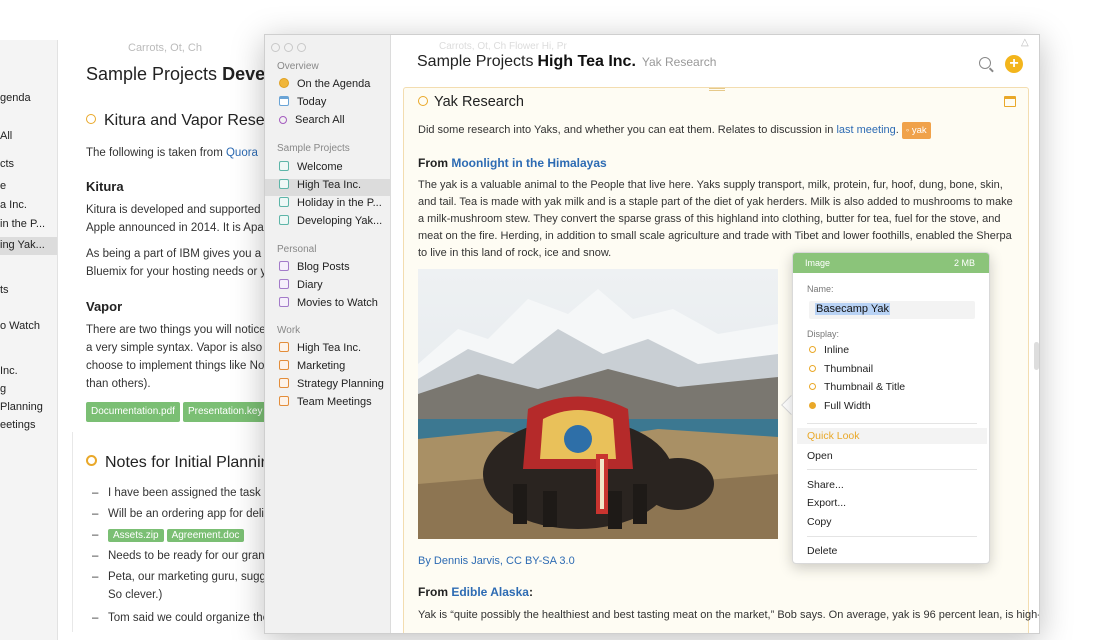  Describe the element at coordinates (1014, 64) in the screenshot. I see `add-button: +` at that location.